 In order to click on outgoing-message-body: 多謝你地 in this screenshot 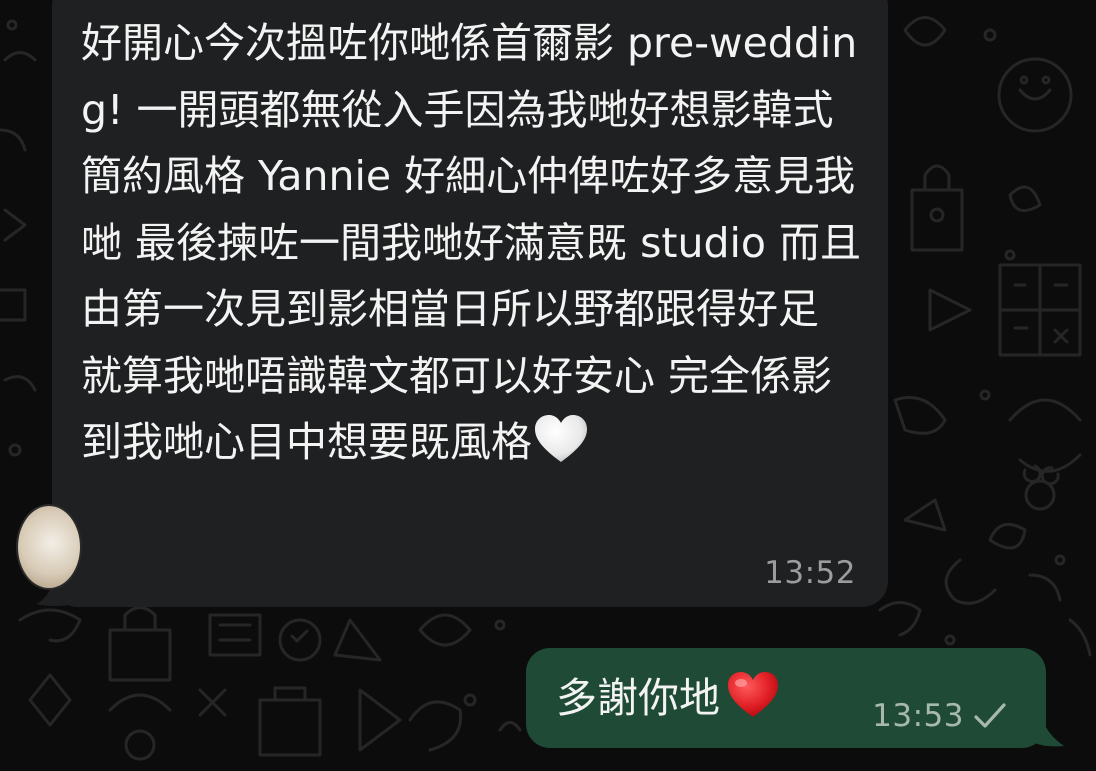, I will do `click(638, 698)`.